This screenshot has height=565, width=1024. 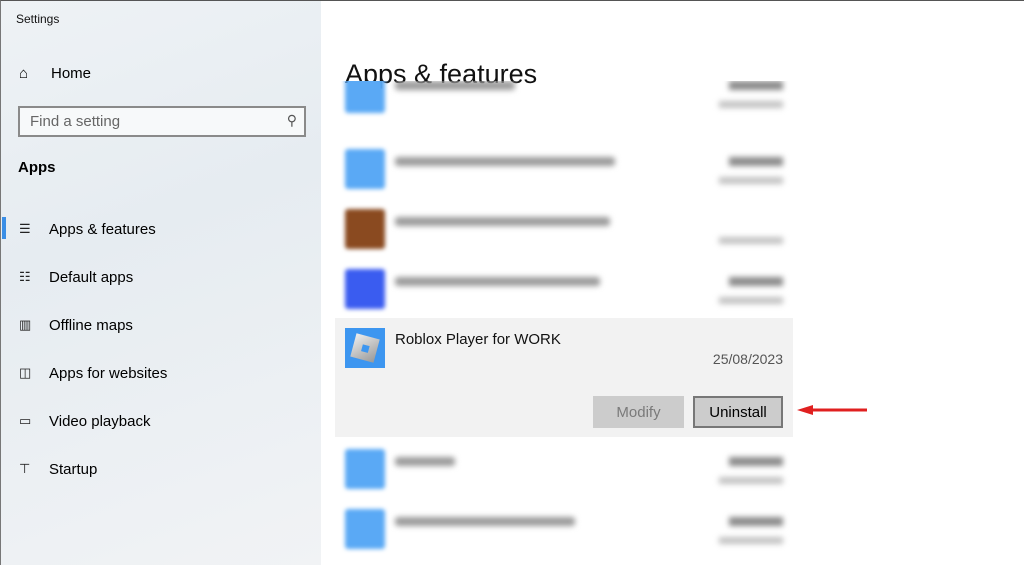 What do you see at coordinates (161, 229) in the screenshot?
I see `sidebar-item-apps-features: ☰ Apps & features` at bounding box center [161, 229].